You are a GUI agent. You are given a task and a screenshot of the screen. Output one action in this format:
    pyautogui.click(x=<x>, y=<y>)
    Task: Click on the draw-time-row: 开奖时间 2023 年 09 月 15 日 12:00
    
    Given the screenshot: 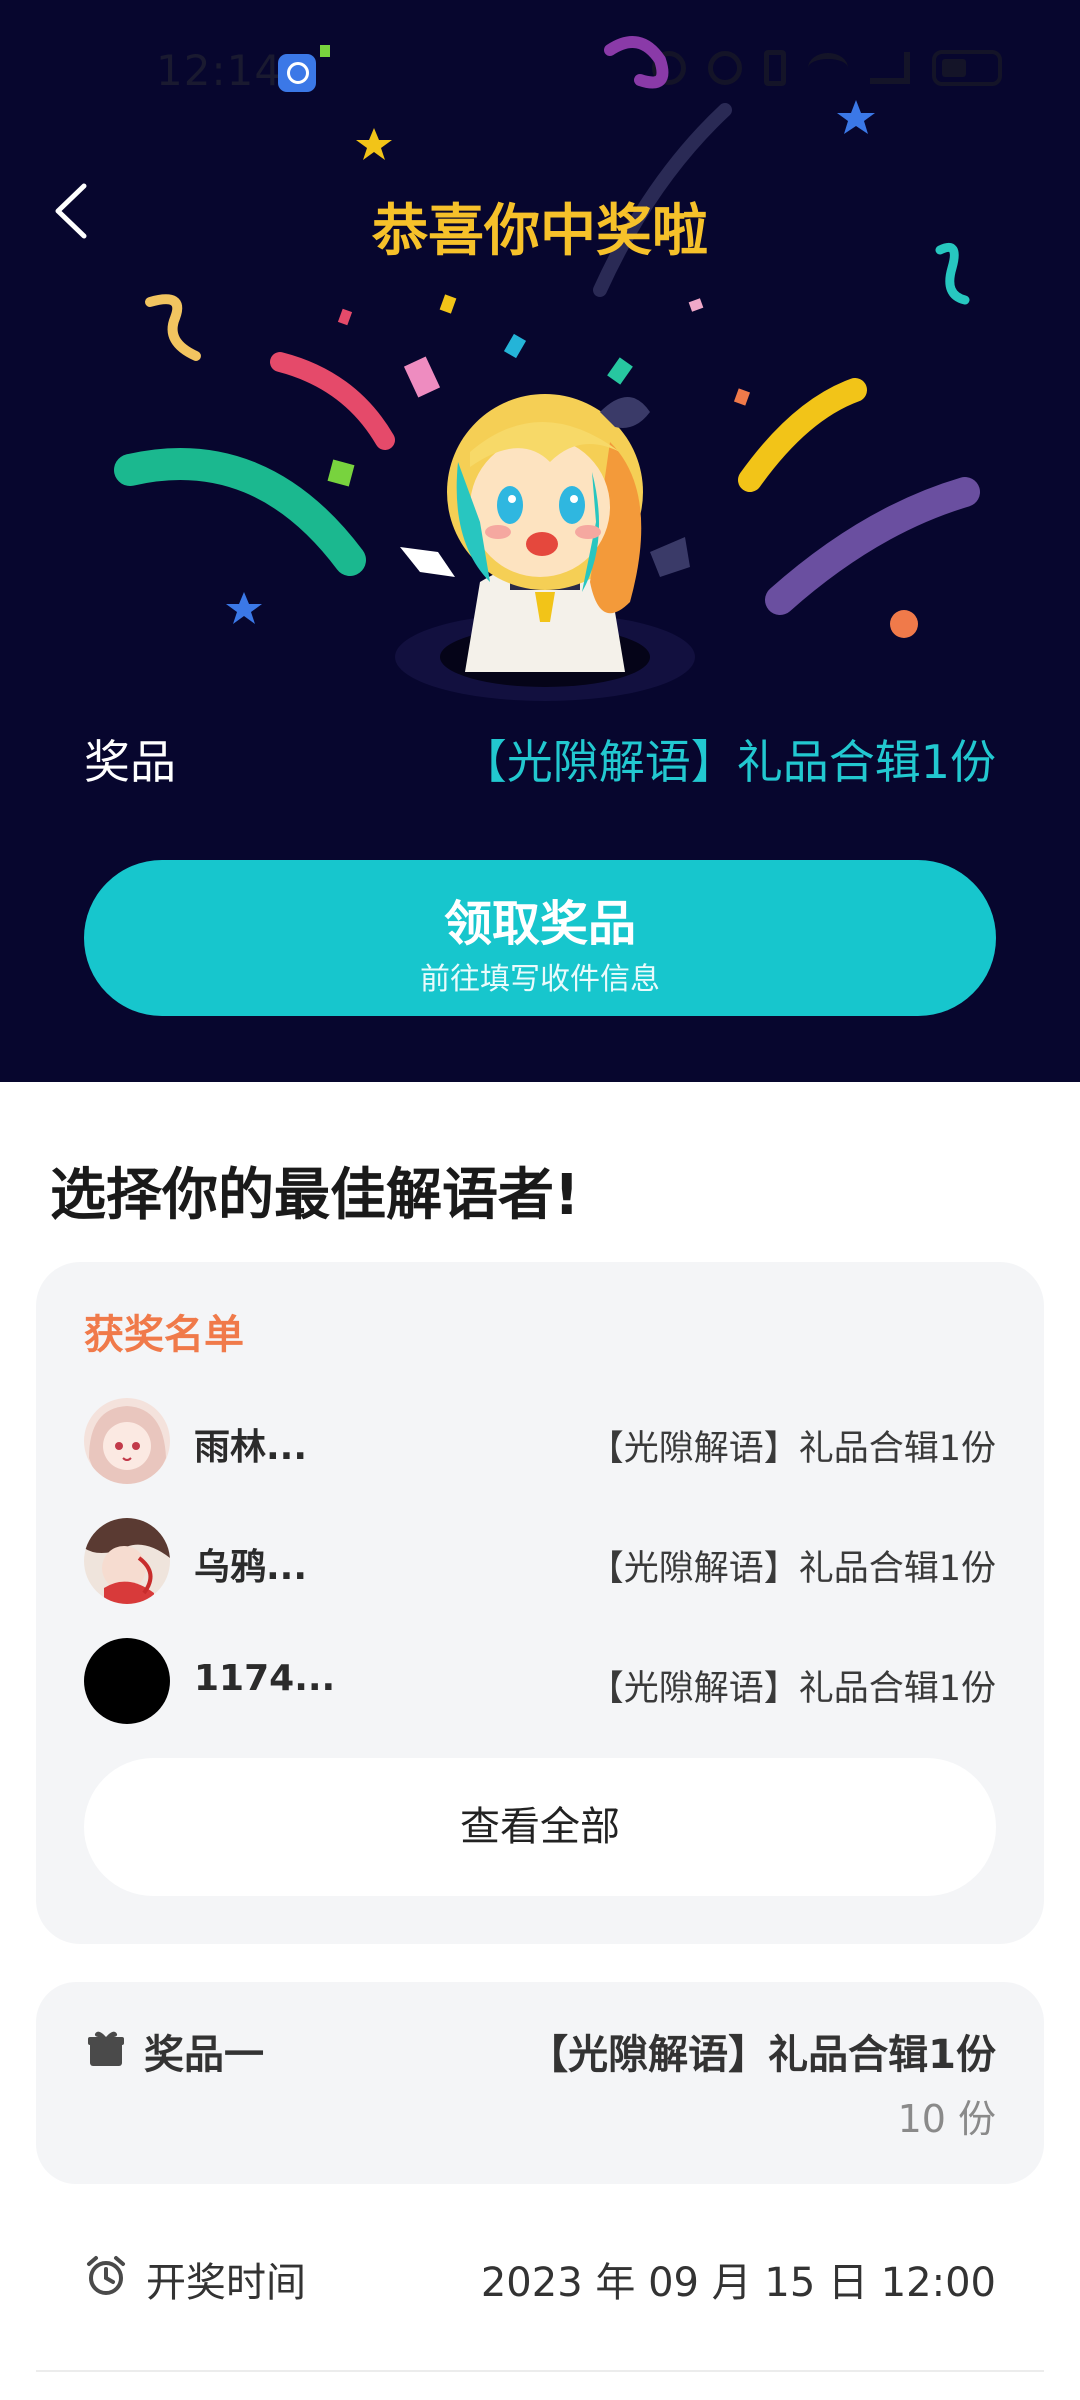 What is the action you would take?
    pyautogui.click(x=540, y=2276)
    